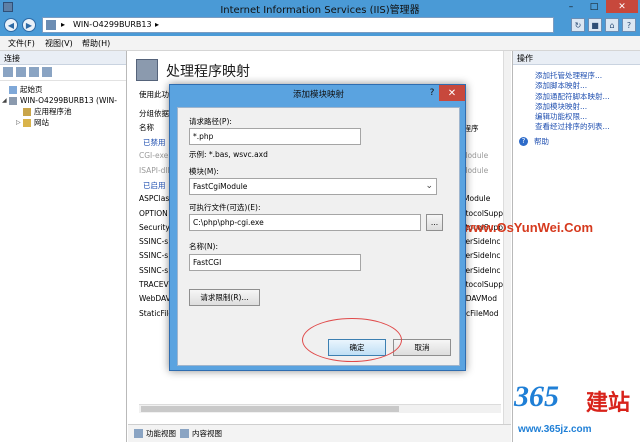 This screenshot has width=640, height=442. Describe the element at coordinates (275, 262) in the screenshot. I see `name-input: FastCGI` at that location.